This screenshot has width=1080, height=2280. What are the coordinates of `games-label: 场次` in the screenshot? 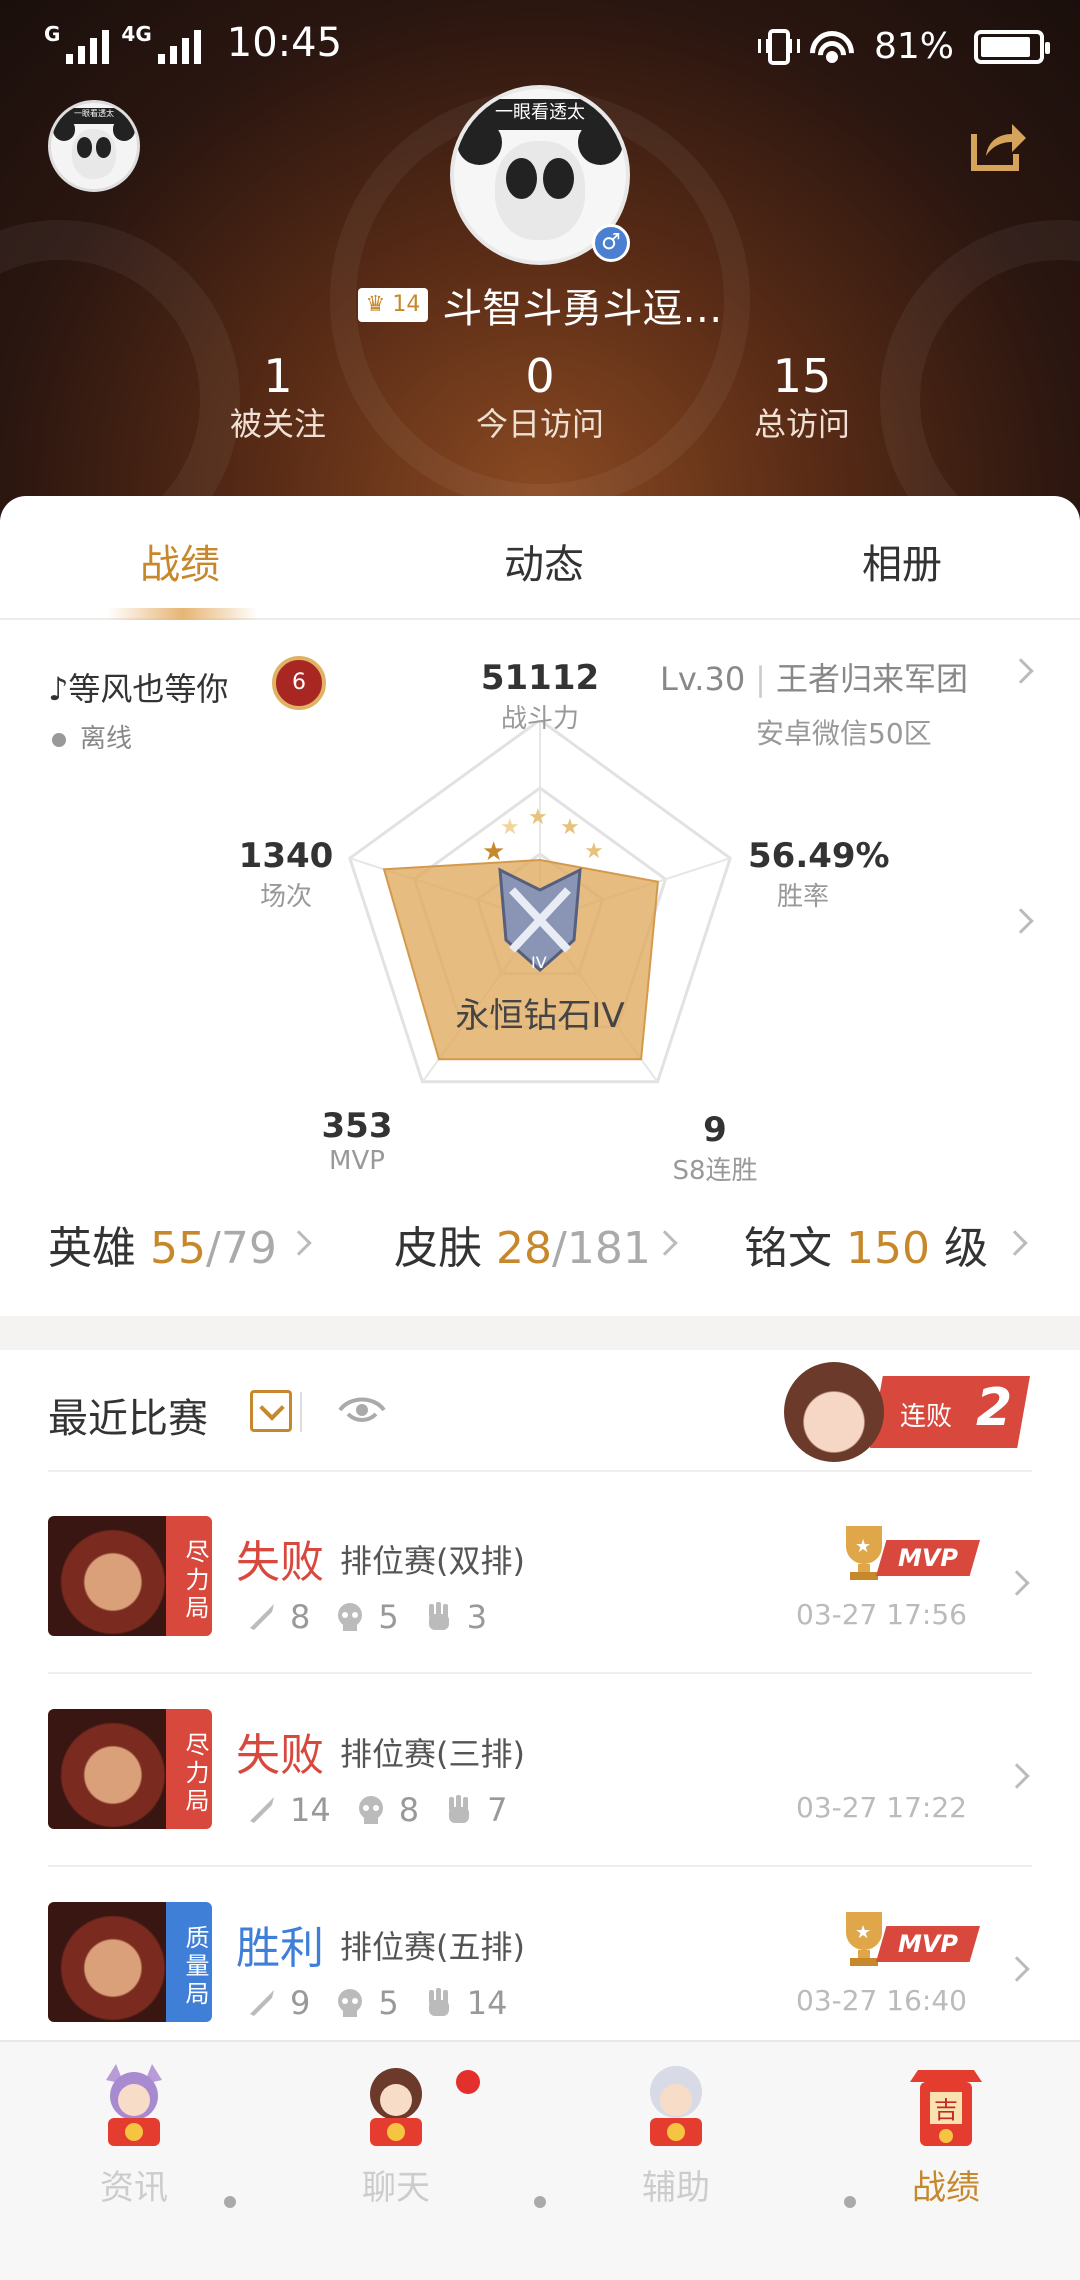 It's located at (285, 897).